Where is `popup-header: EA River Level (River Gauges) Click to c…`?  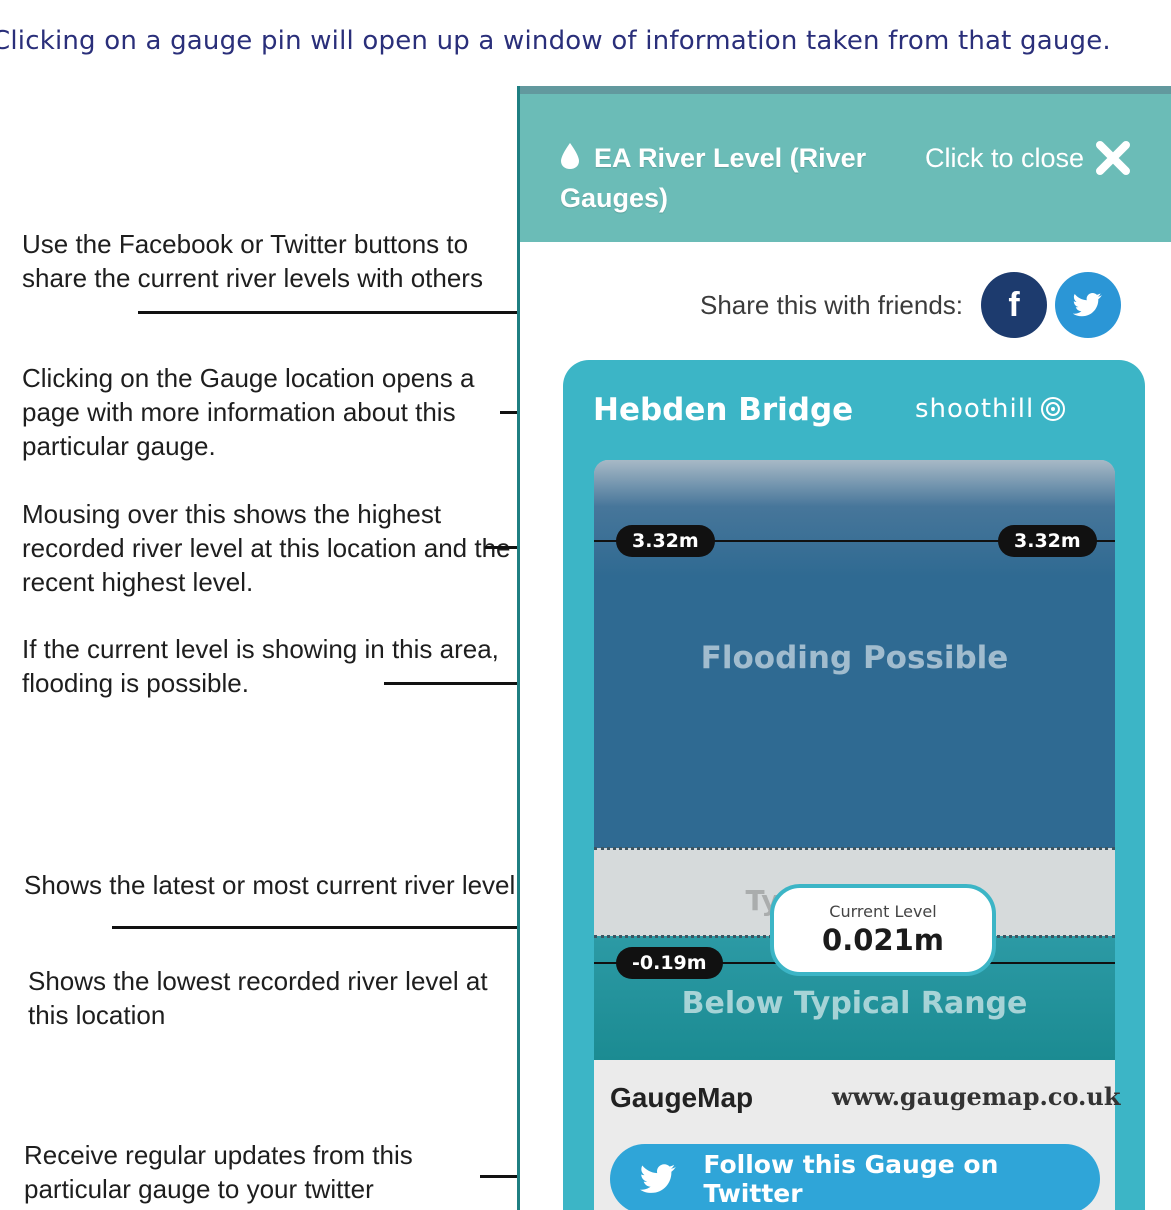
popup-header: EA River Level (River Gauges) Click to c… is located at coordinates (845, 168).